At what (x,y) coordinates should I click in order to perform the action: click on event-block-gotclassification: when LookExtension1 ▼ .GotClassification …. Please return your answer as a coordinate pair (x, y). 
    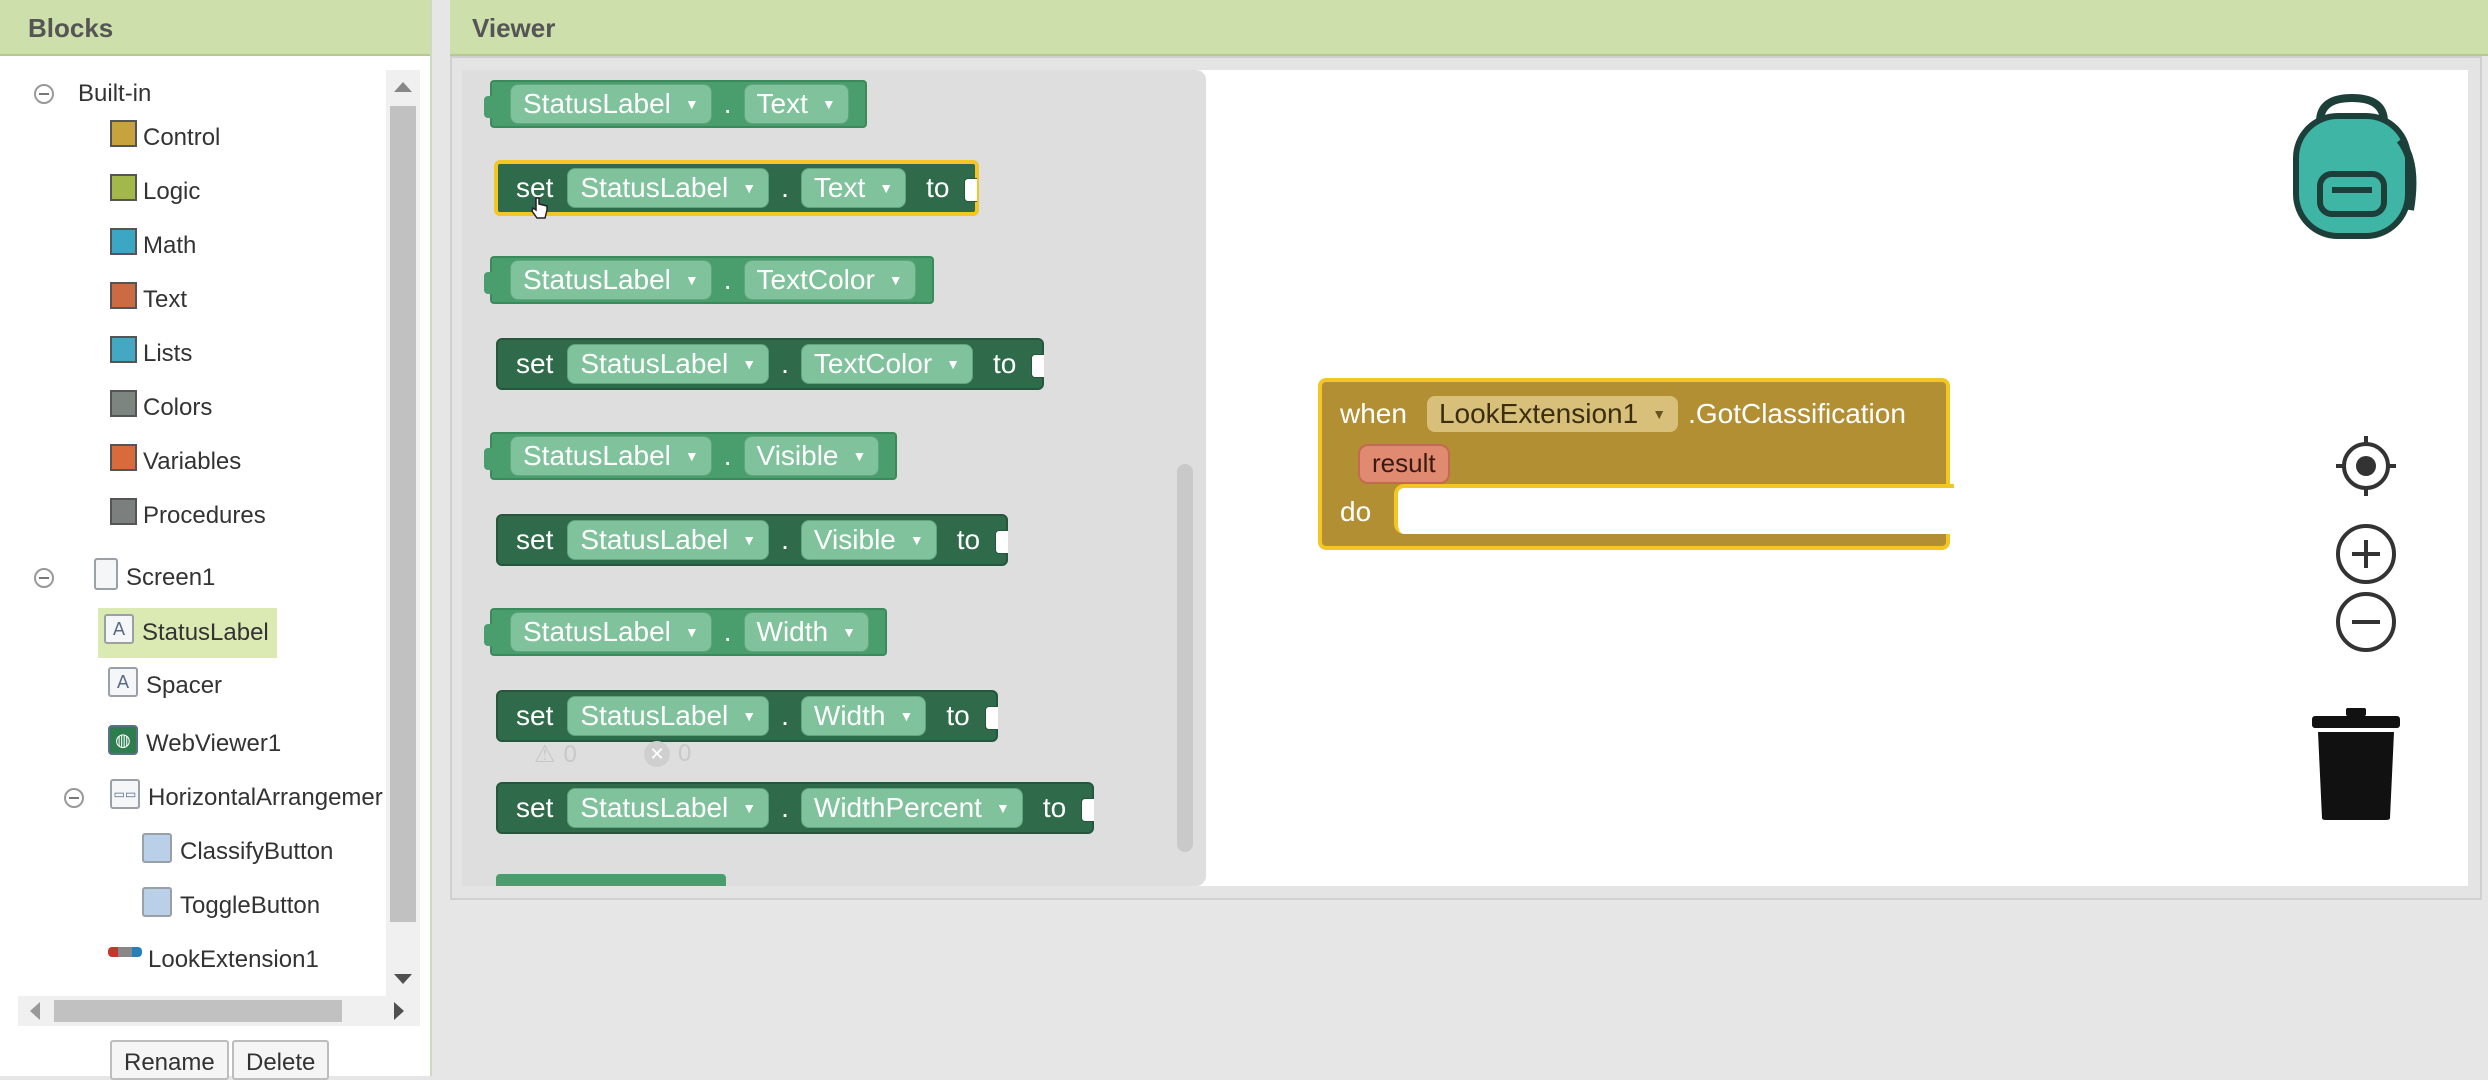
    Looking at the image, I should click on (1636, 464).